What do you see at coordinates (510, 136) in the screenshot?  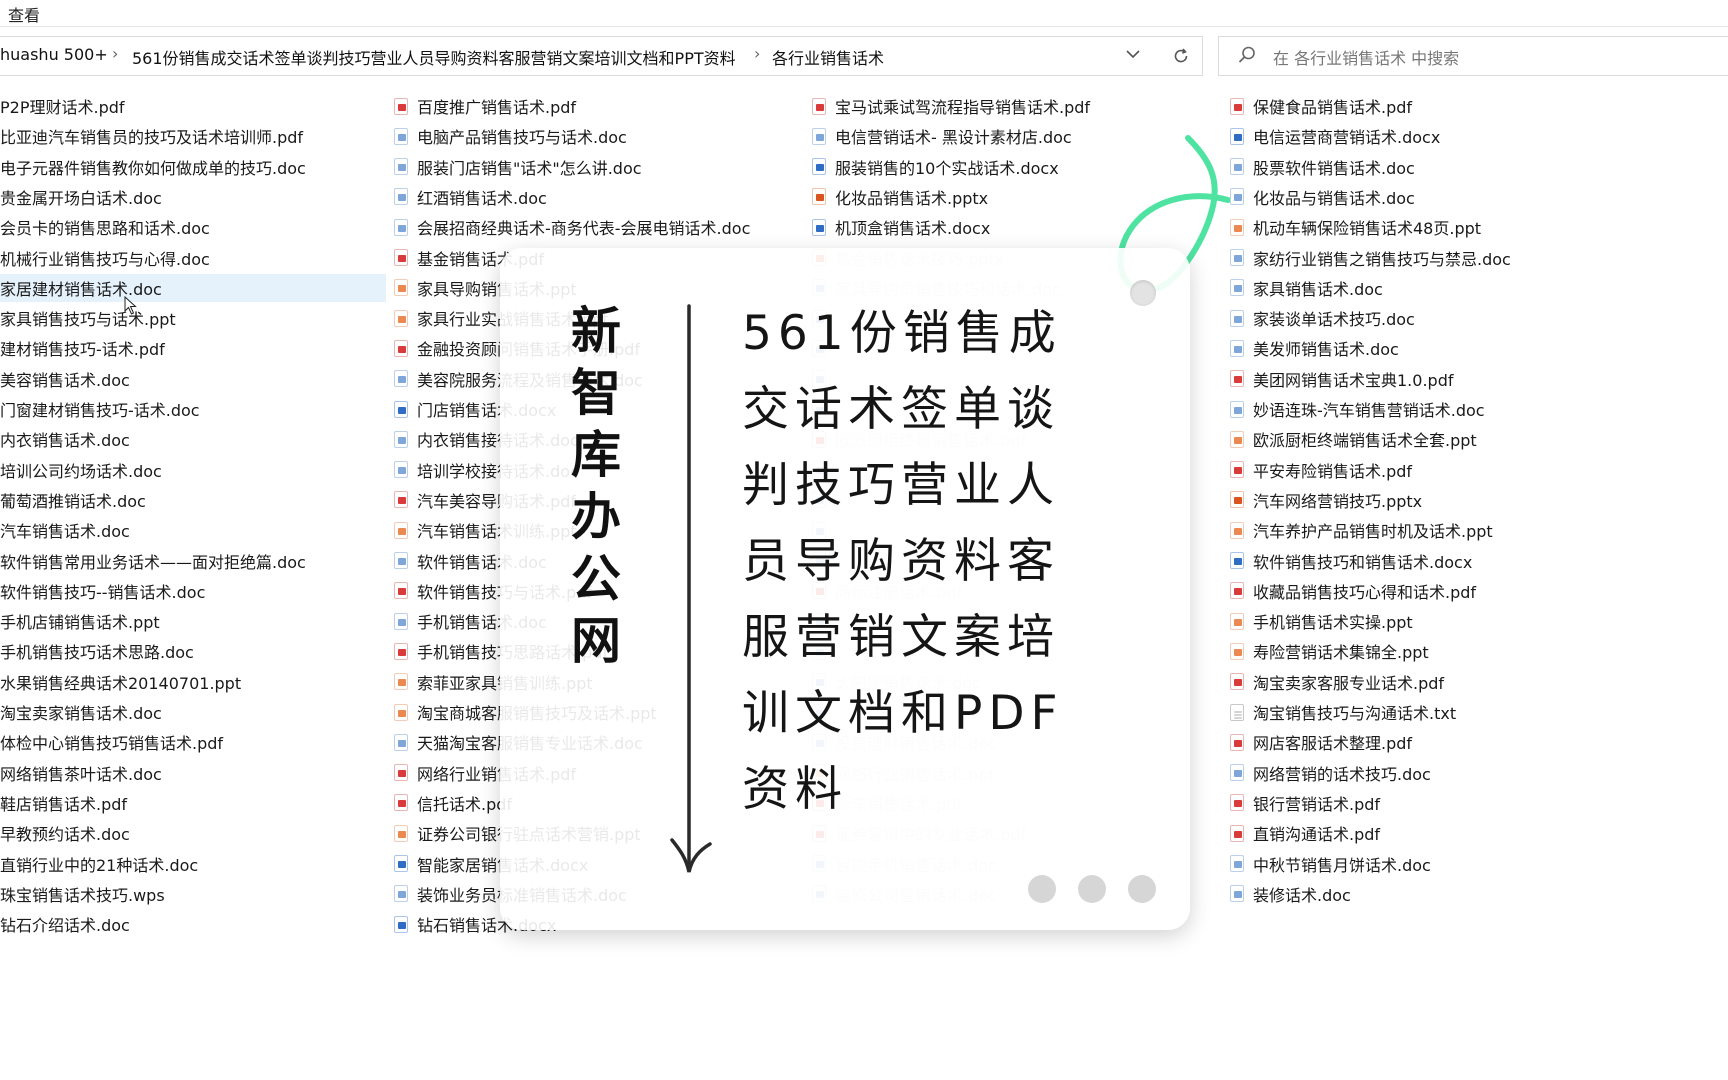 I see `file-item: 电脑产品销售技巧与话术.doc` at bounding box center [510, 136].